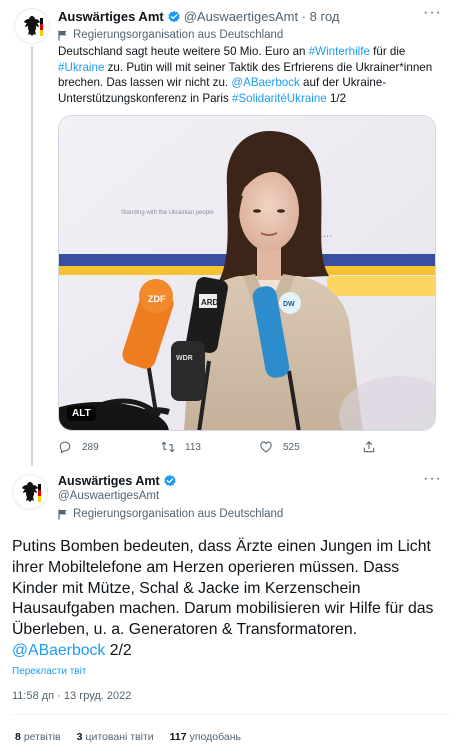  I want to click on mention-link: @ABaerbock, so click(58, 650).